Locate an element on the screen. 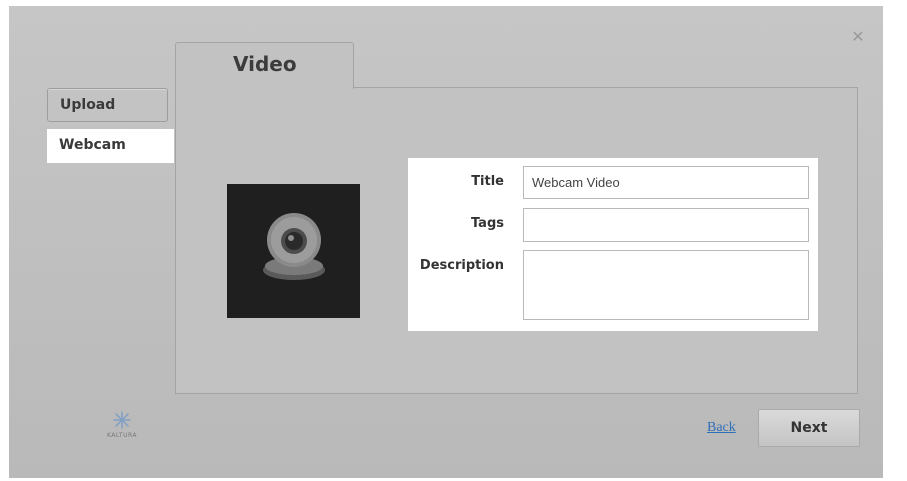 The width and height of the screenshot is (907, 481). webcam-icon is located at coordinates (294, 246).